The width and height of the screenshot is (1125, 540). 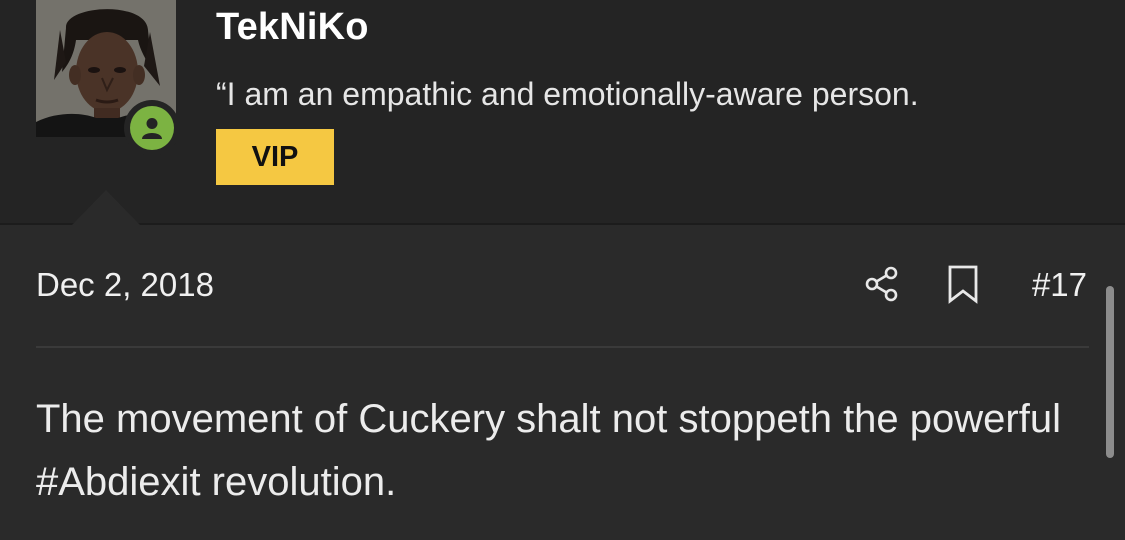 I want to click on post-date: Dec 2, 2018, so click(x=125, y=285).